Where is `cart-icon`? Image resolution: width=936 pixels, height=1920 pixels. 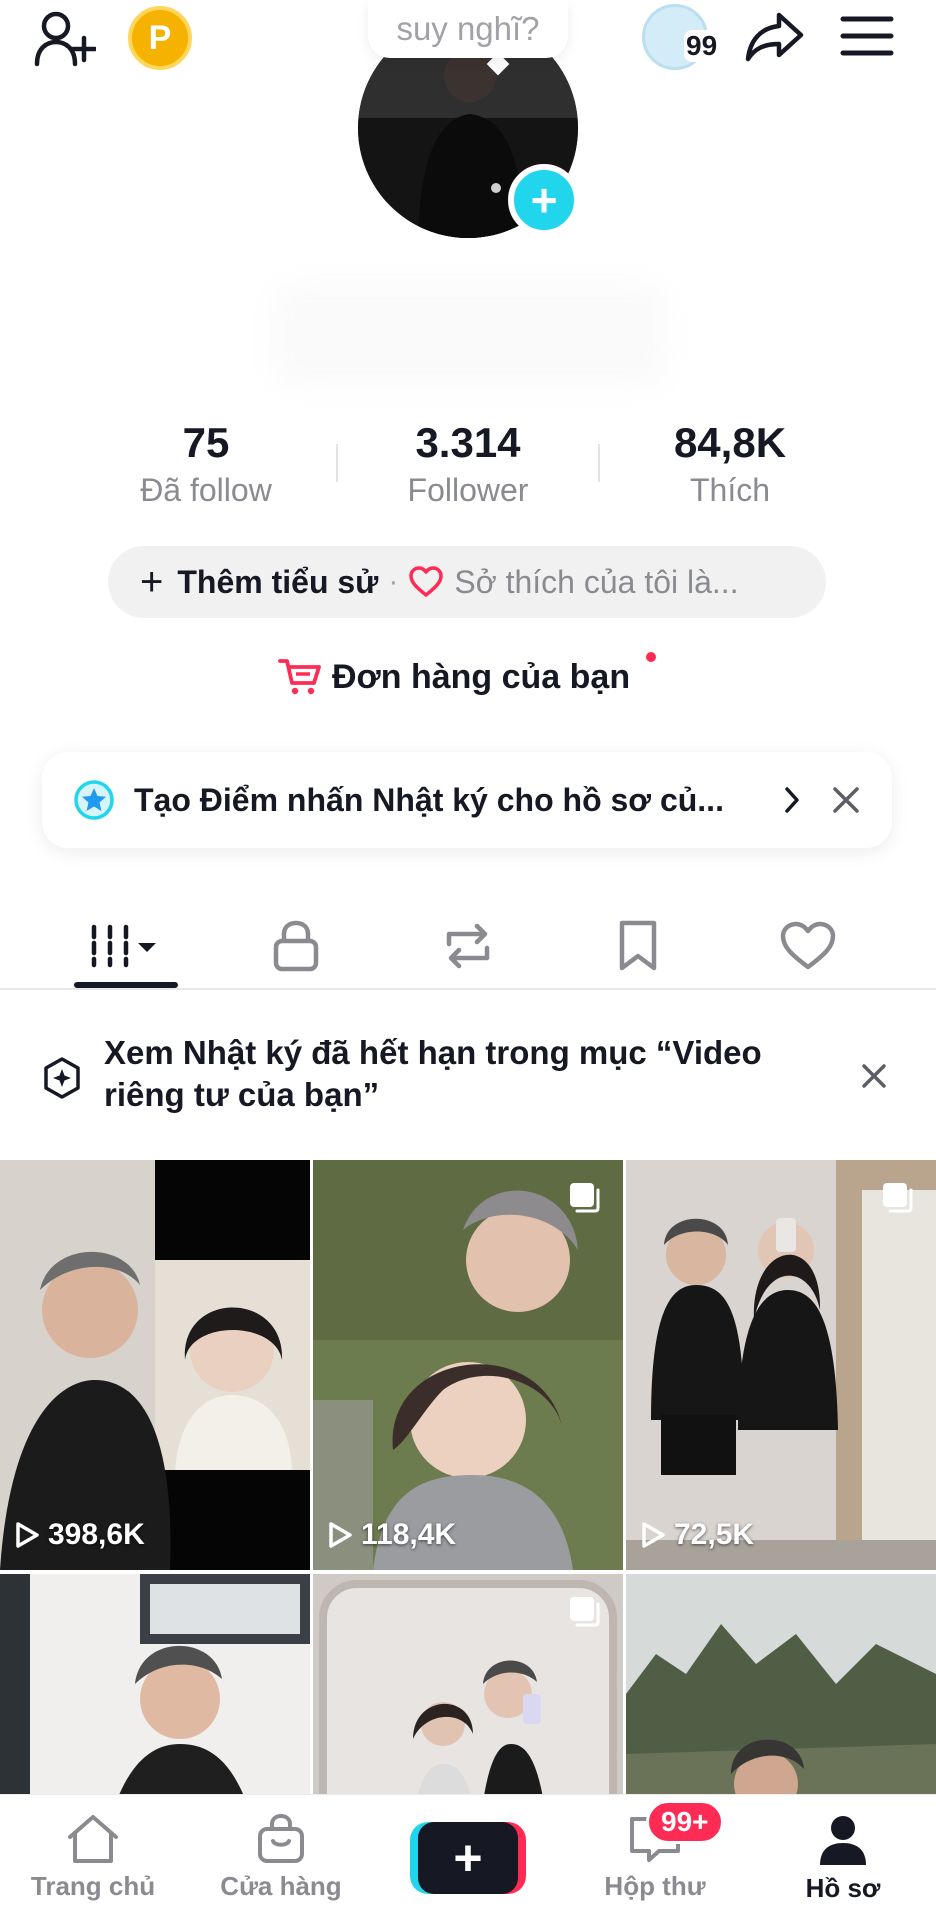
cart-icon is located at coordinates (300, 677).